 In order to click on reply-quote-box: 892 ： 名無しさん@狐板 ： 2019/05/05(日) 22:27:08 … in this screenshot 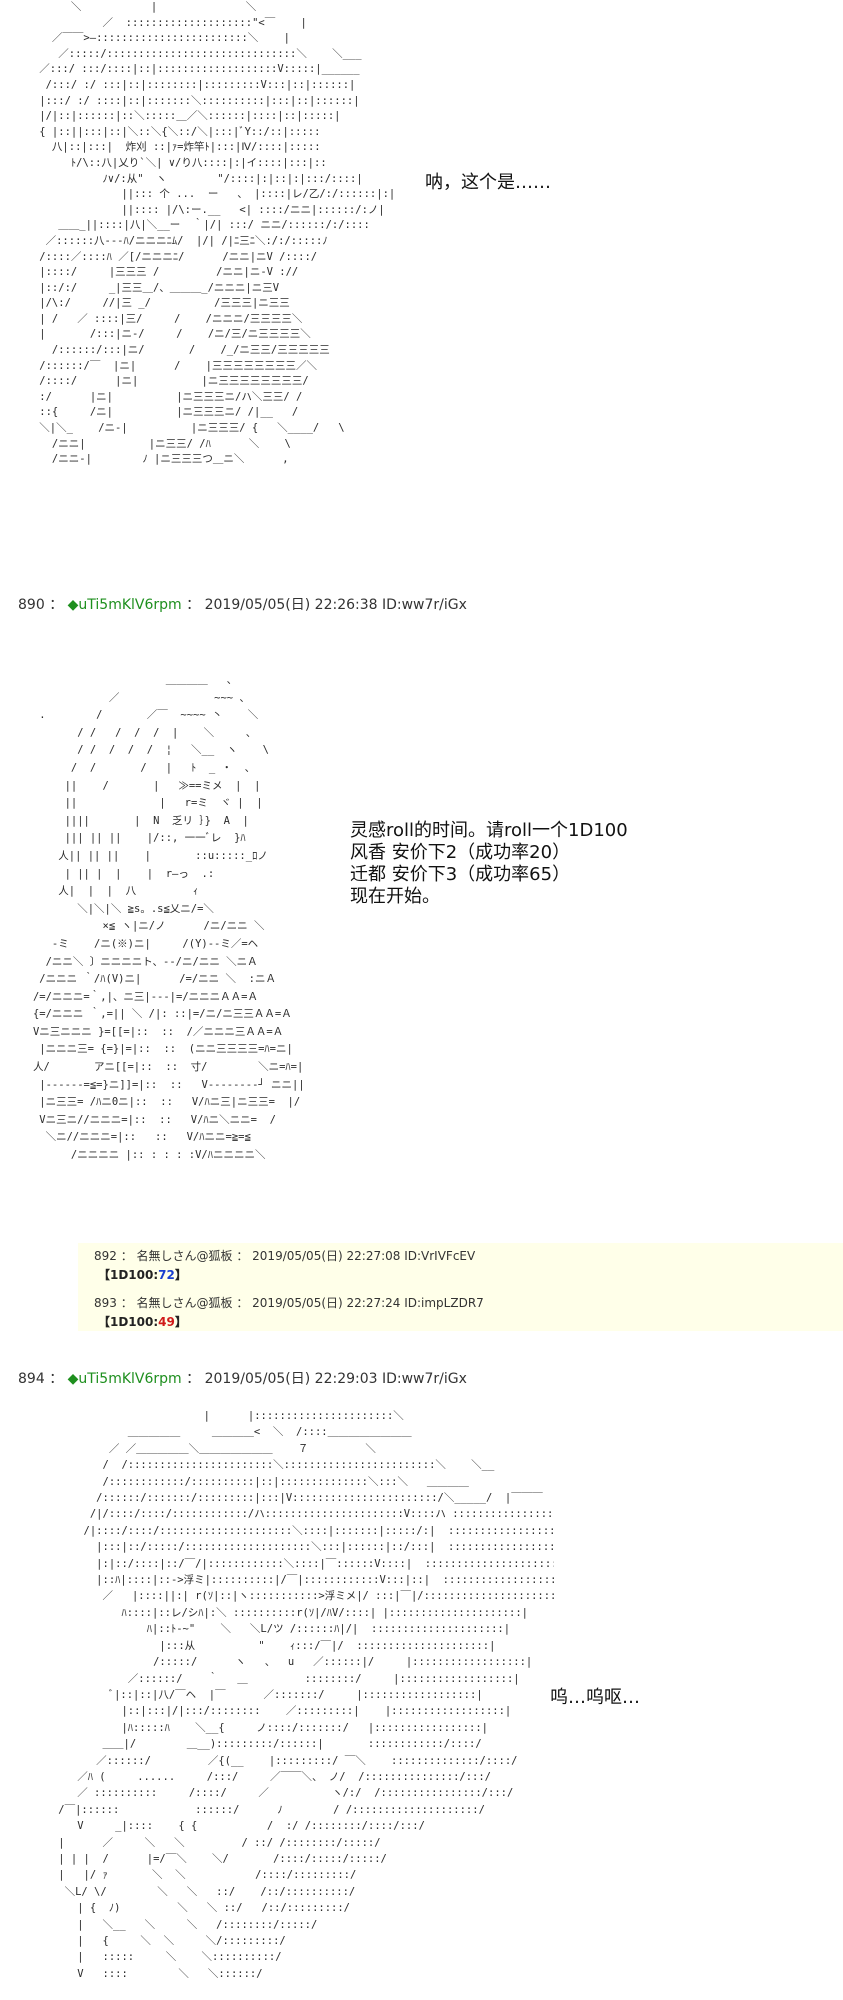, I will do `click(460, 1287)`.